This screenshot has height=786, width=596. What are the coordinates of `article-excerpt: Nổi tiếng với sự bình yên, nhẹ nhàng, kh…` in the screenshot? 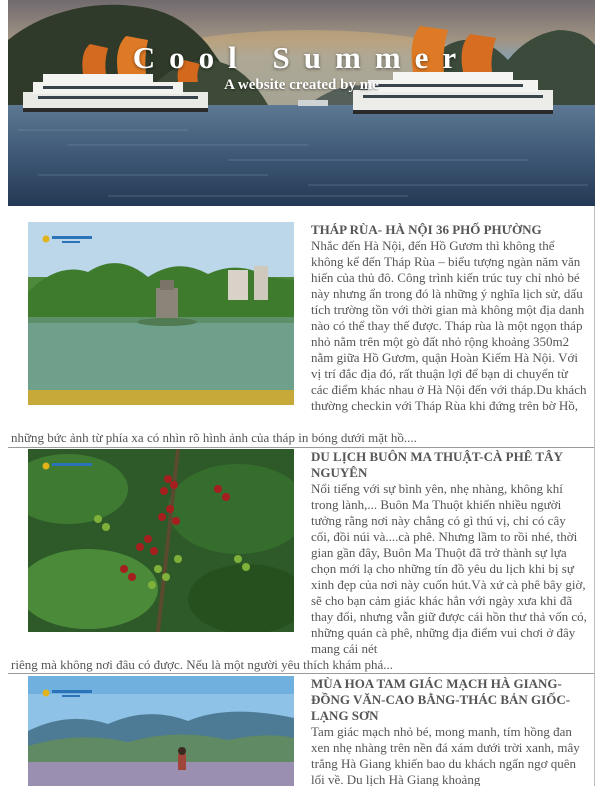 It's located at (449, 568).